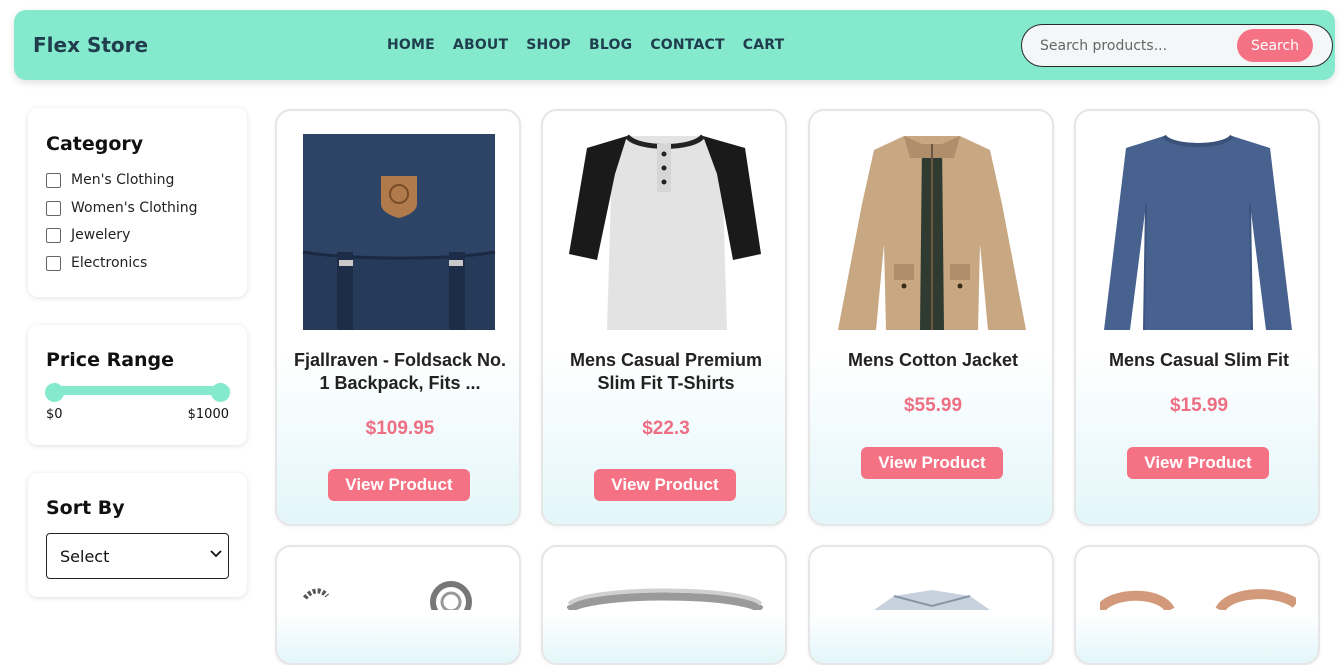 Image resolution: width=1343 pixels, height=665 pixels. What do you see at coordinates (665, 590) in the screenshot?
I see `ring-icon` at bounding box center [665, 590].